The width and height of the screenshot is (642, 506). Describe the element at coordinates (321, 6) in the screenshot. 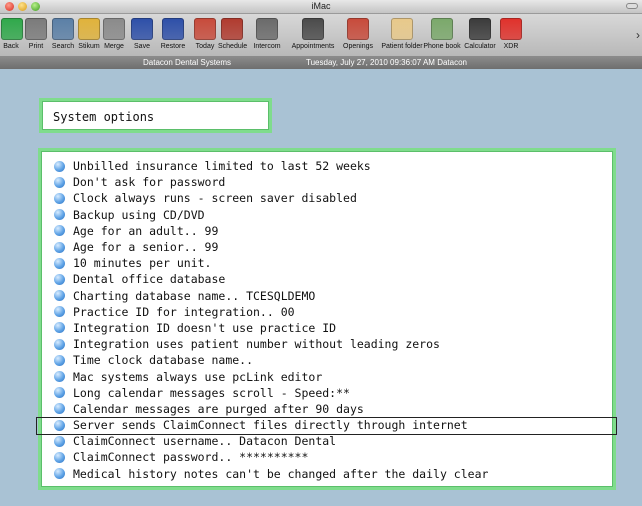

I see `window-title: iMac` at that location.